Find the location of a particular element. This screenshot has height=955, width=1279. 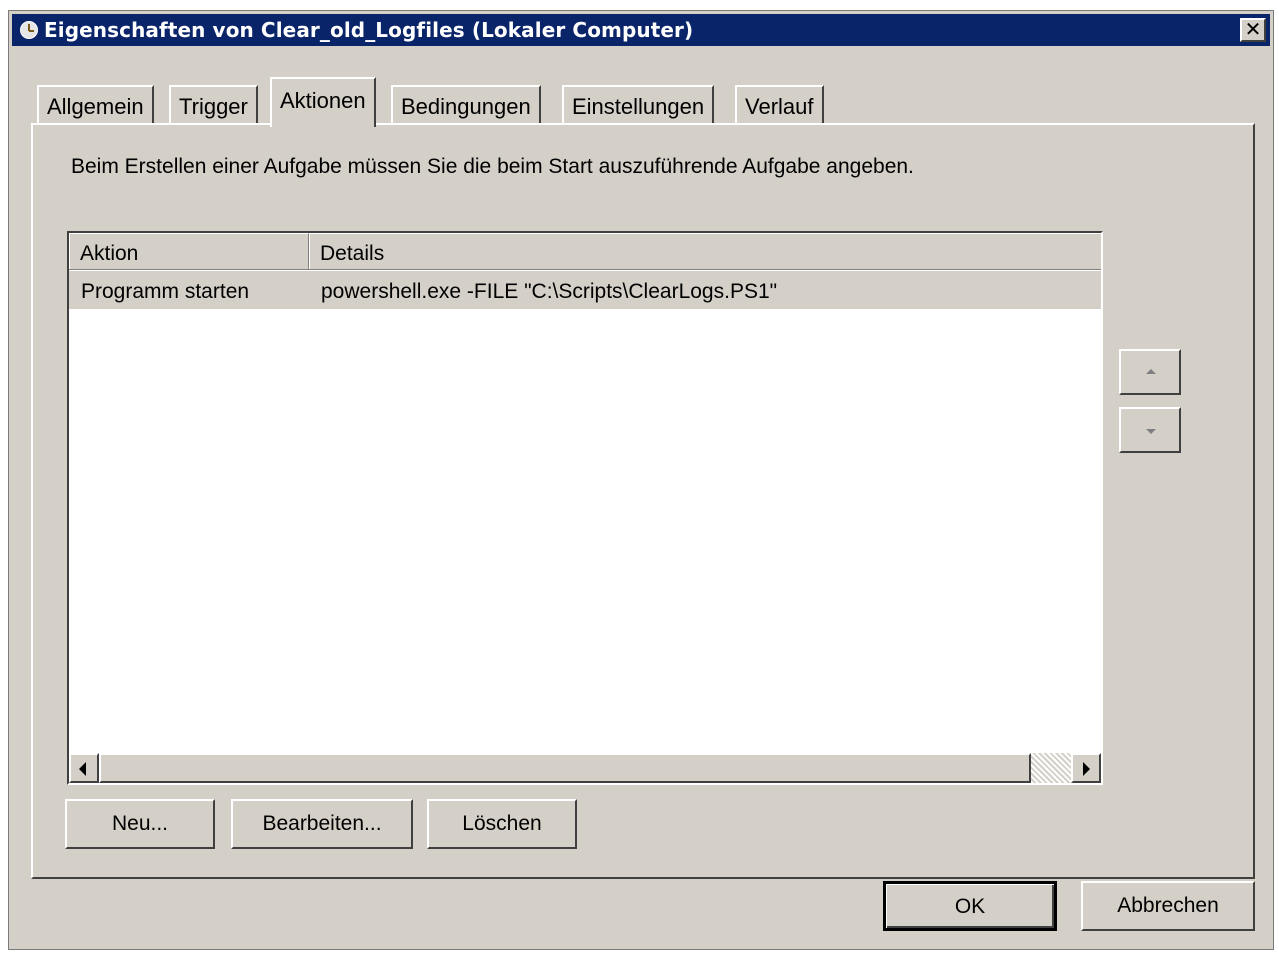

arrow-right-icon is located at coordinates (1086, 769).